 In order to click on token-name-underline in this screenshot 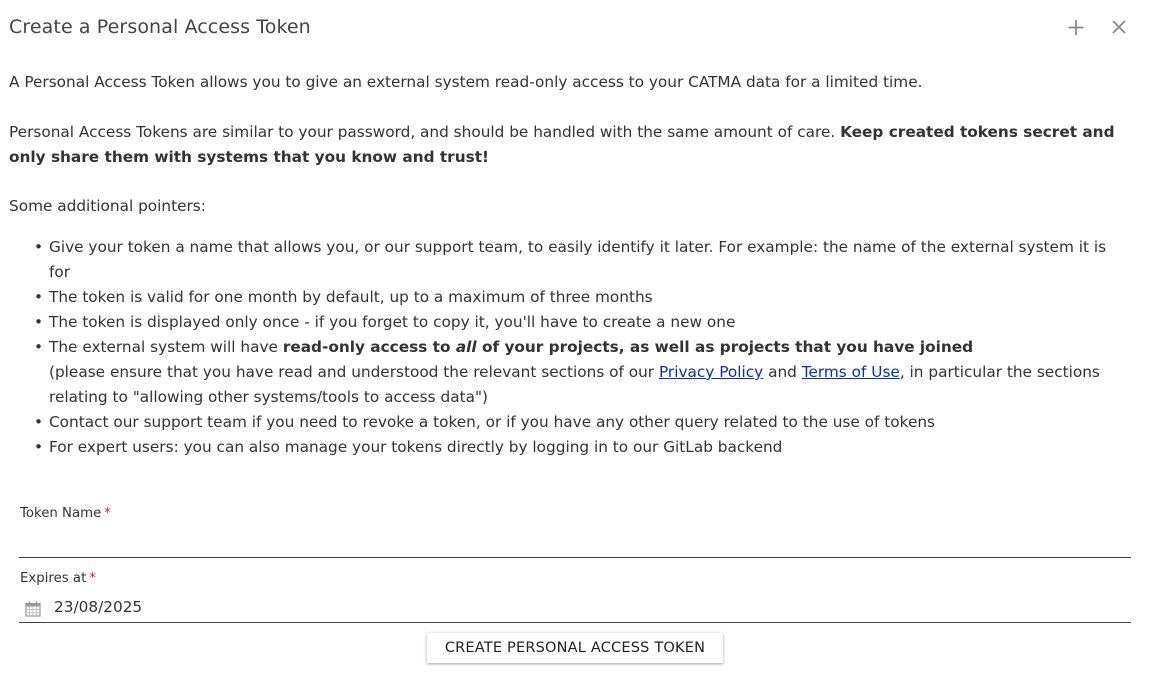, I will do `click(575, 557)`.